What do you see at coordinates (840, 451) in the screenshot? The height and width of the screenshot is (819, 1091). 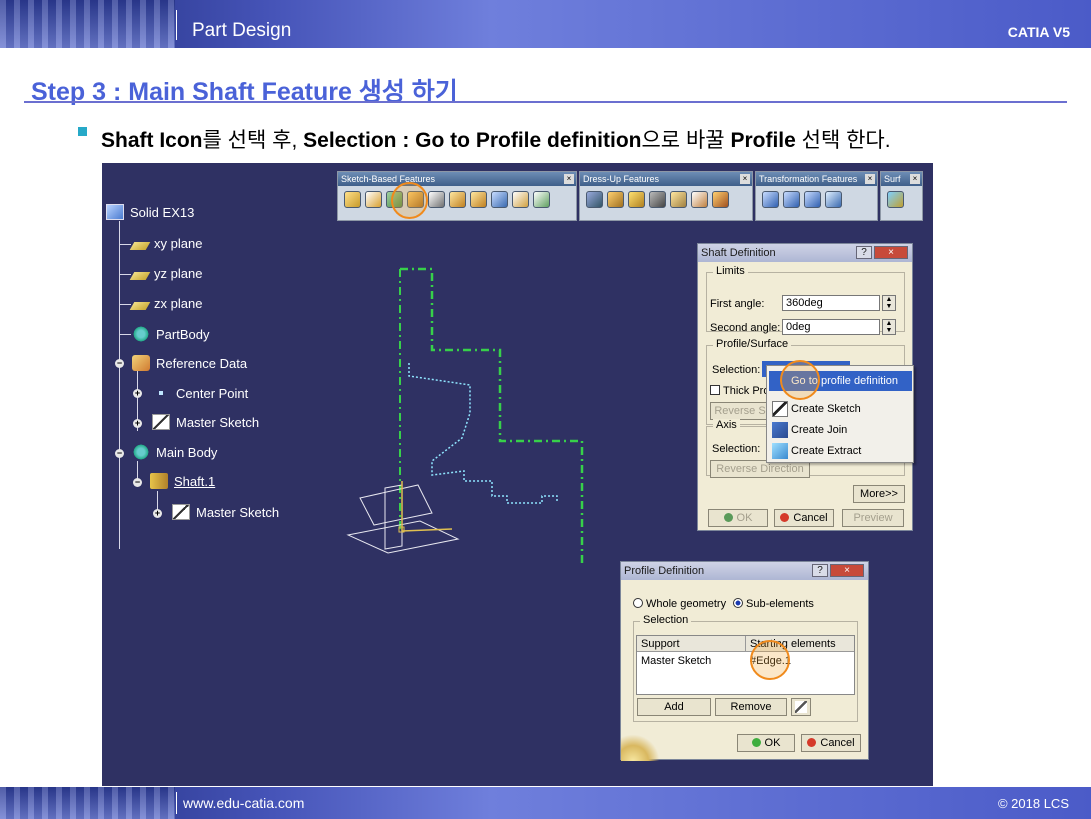 I see `menu-item-create-extract: Create Extract` at bounding box center [840, 451].